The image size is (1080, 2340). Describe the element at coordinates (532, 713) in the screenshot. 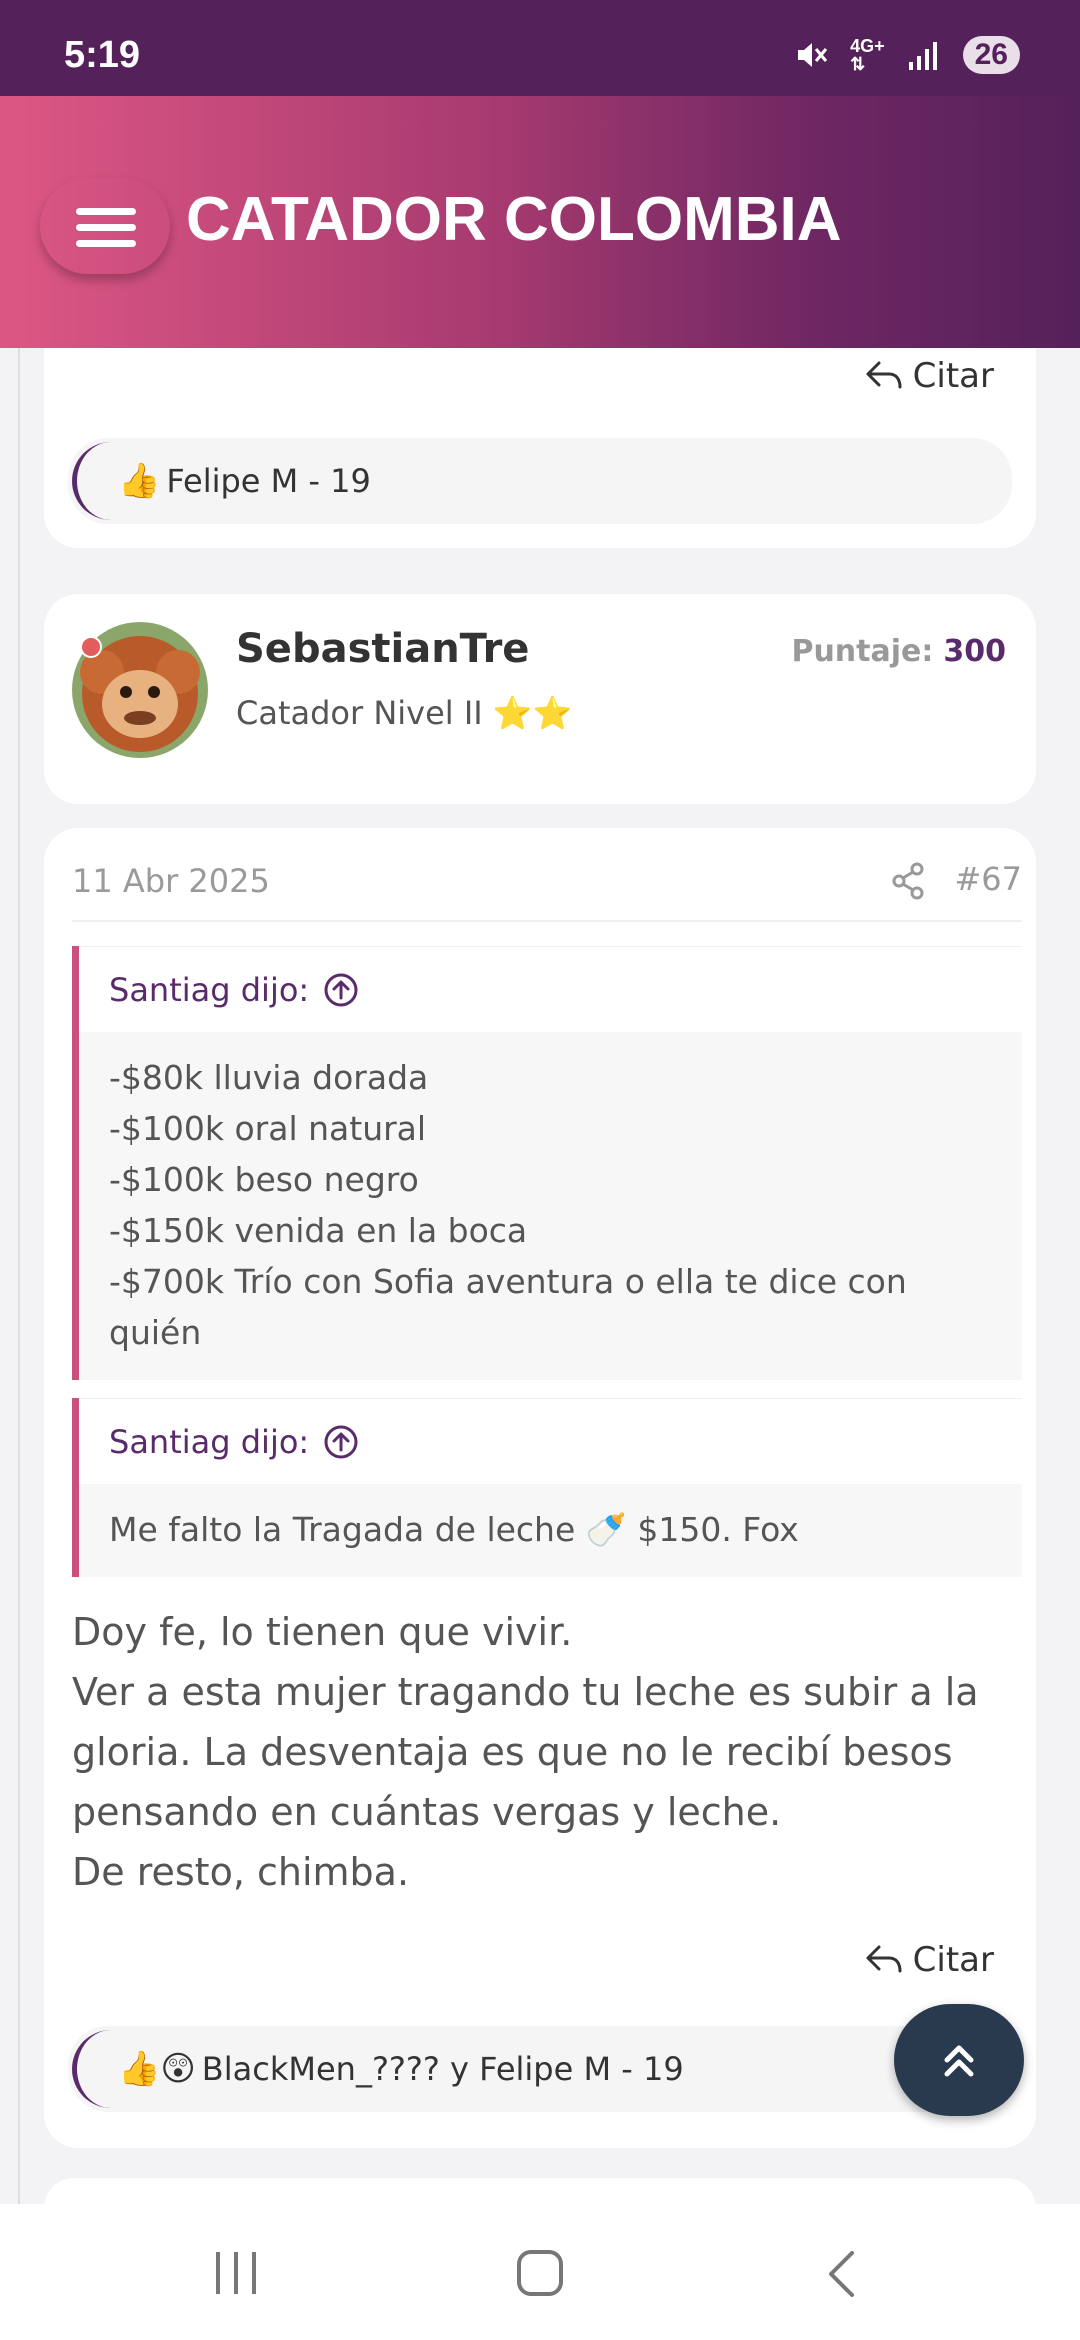

I see `star-icon: ⭐⭐` at that location.